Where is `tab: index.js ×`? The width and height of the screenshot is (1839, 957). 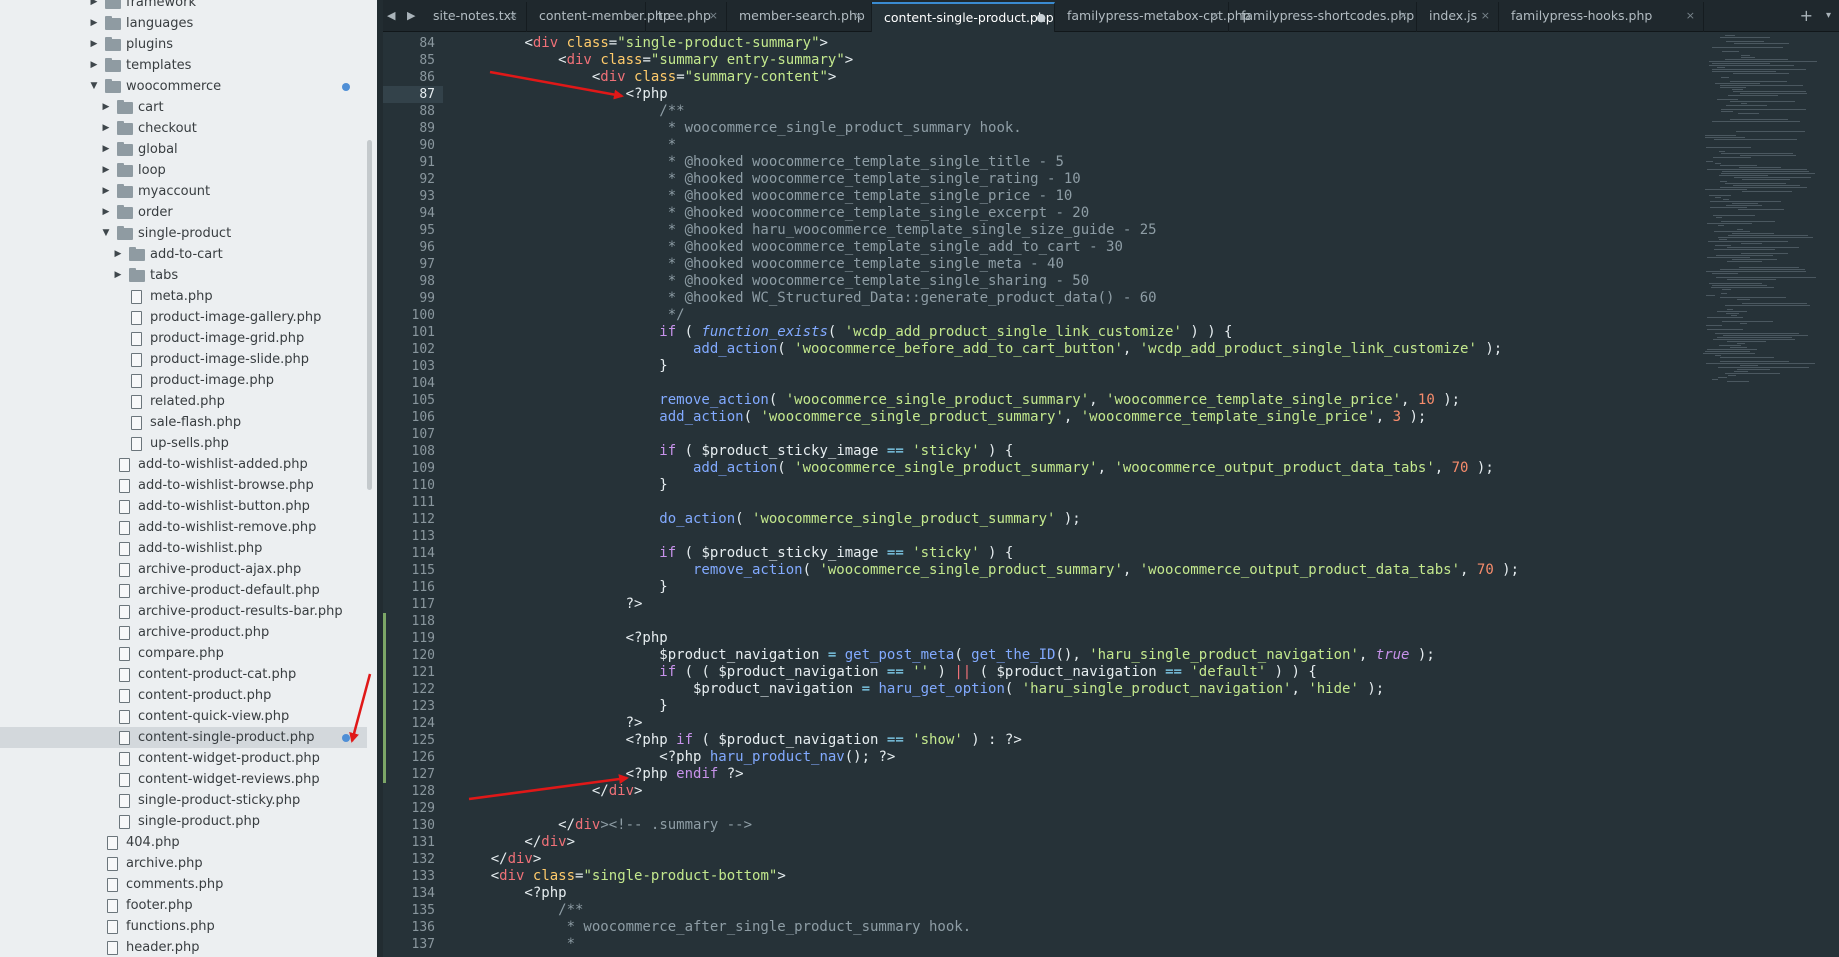
tab: index.js × is located at coordinates (1458, 17).